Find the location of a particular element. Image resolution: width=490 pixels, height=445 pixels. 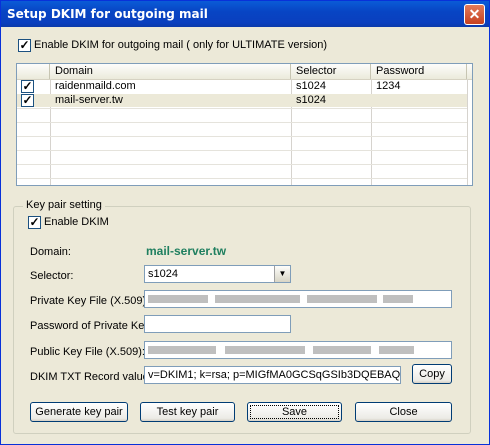

row-domain: mail-server.tw is located at coordinates (89, 100).